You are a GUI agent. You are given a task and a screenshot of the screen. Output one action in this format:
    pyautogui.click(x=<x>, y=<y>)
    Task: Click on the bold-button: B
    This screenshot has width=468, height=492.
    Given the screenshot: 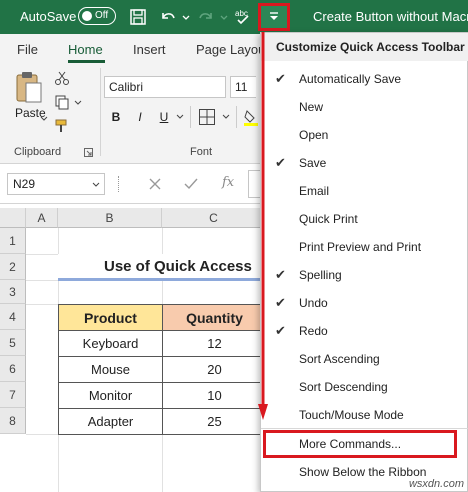 What is the action you would take?
    pyautogui.click(x=116, y=117)
    